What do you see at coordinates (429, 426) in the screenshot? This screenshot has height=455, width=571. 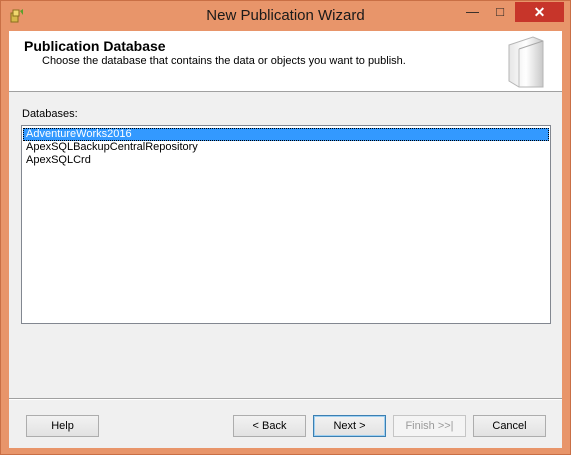 I see `finish-button: Finish >>|` at bounding box center [429, 426].